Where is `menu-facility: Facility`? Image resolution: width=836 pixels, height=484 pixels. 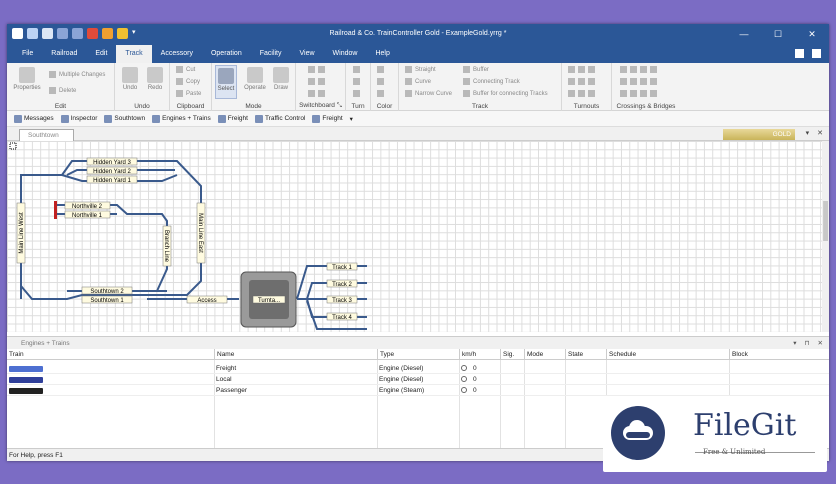 menu-facility: Facility is located at coordinates (271, 54).